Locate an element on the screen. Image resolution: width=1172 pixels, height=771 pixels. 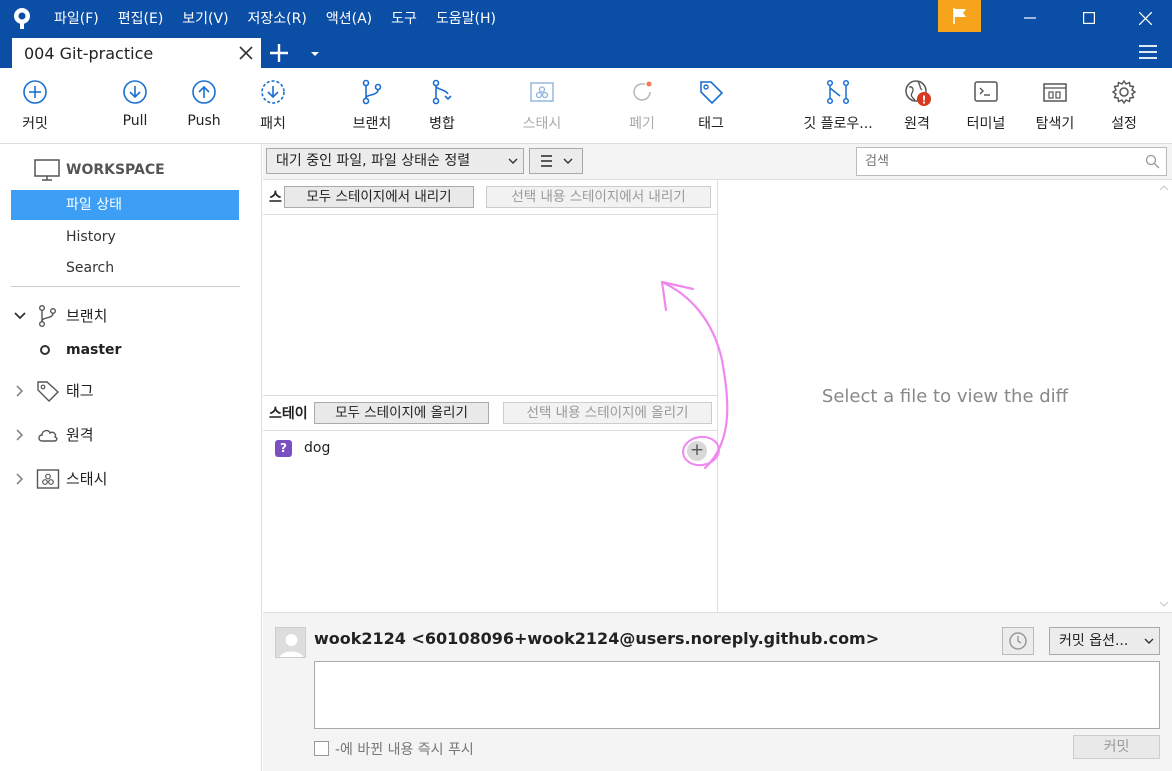
menu-view: 보기(V) is located at coordinates (205, 18).